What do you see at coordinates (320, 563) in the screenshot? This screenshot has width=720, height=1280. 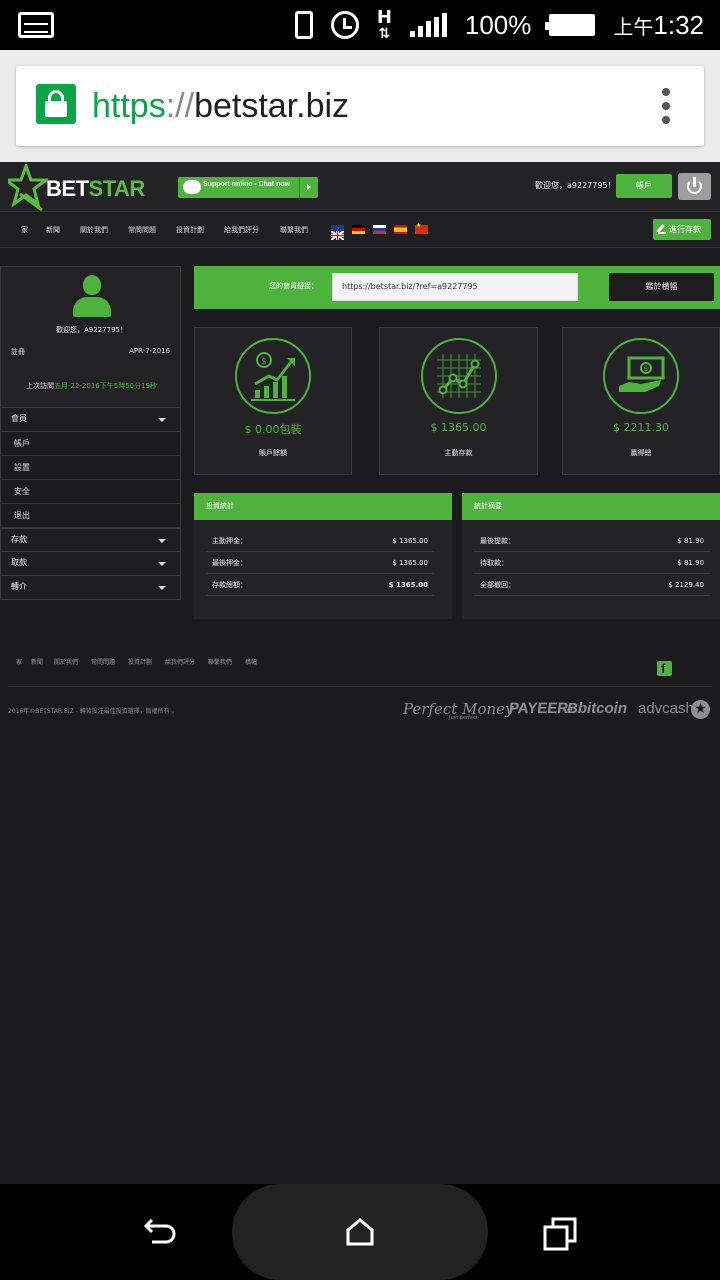 I see `stat-row: 最後押金： $ 1365.00` at bounding box center [320, 563].